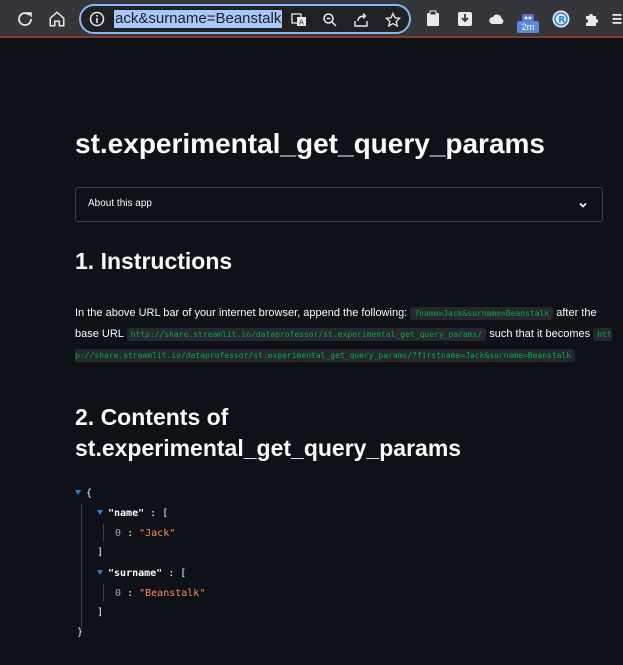 This screenshot has height=665, width=623. What do you see at coordinates (330, 20) in the screenshot?
I see `zoom-icon` at bounding box center [330, 20].